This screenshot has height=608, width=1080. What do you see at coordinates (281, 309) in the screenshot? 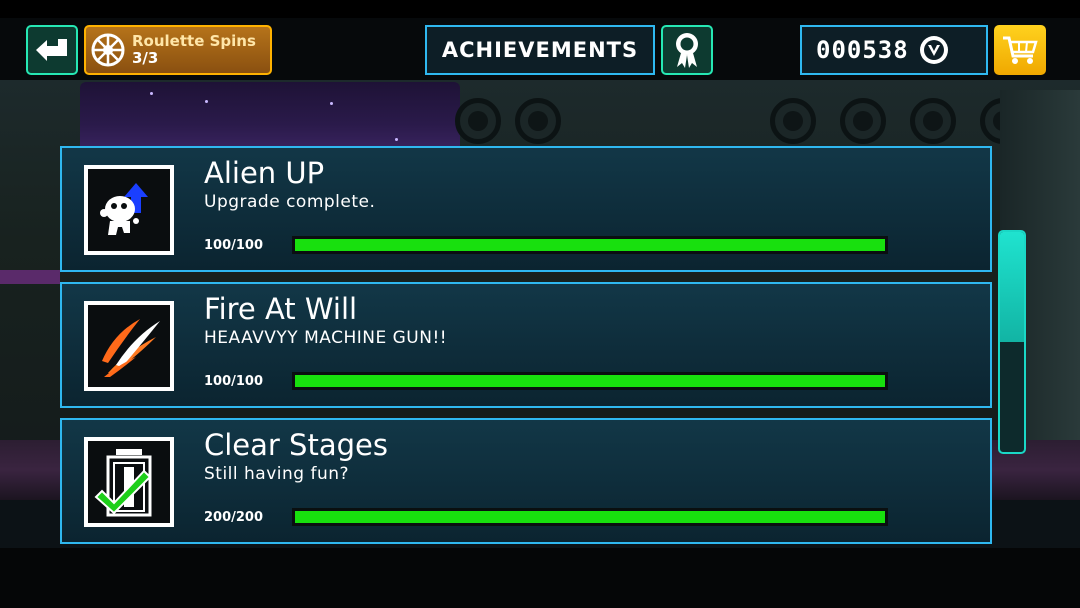
I see `achievement-title: Fire At Will` at bounding box center [281, 309].